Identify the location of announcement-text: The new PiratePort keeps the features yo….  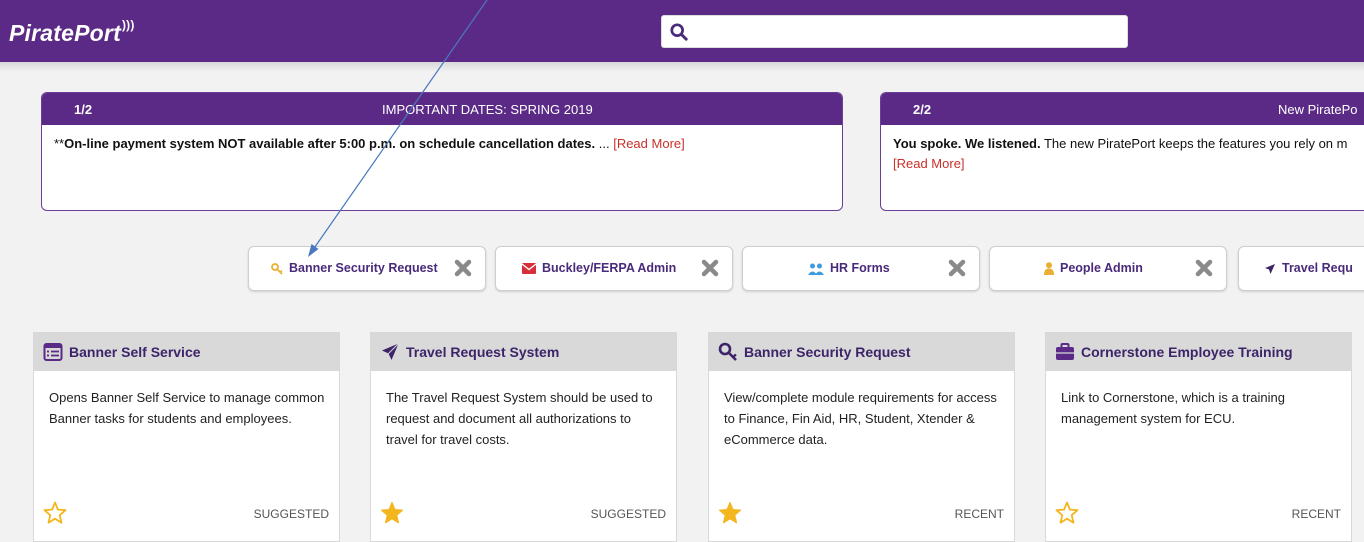
(1194, 143).